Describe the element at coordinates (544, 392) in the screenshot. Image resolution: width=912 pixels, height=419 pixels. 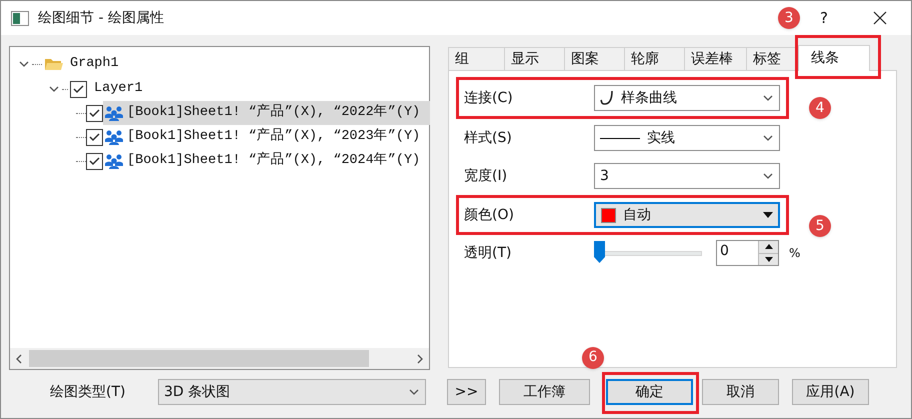
I see `dialog-button: 工作簿` at that location.